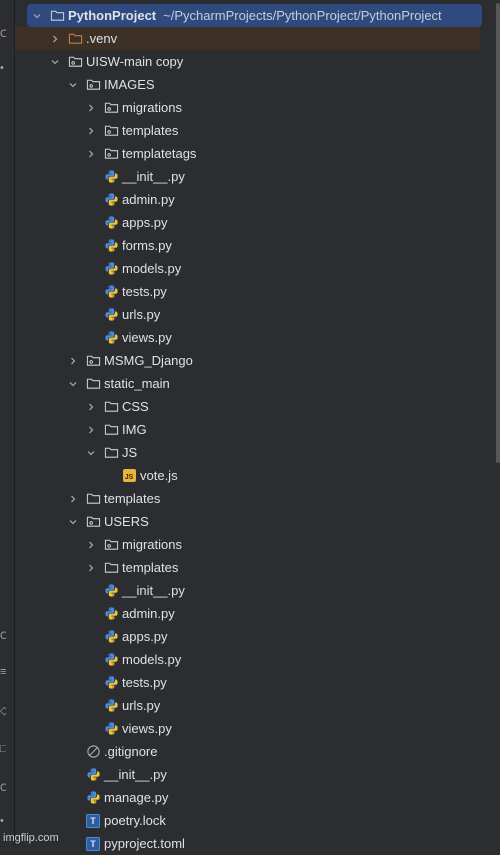 The image size is (500, 855). I want to click on gitignore-icon, so click(93, 752).